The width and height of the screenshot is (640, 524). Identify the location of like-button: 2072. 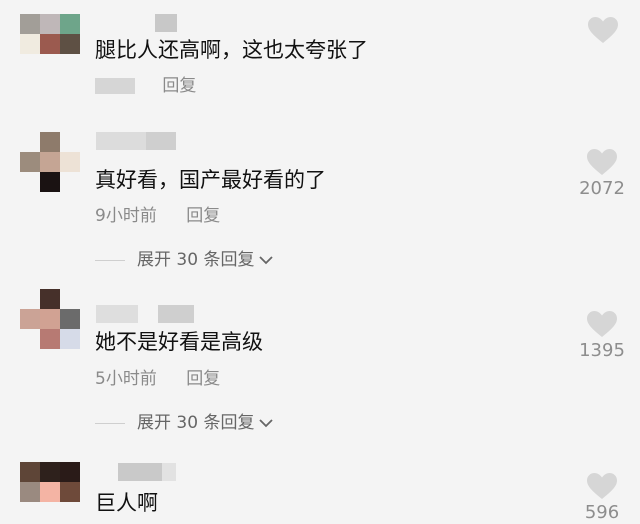
(602, 174).